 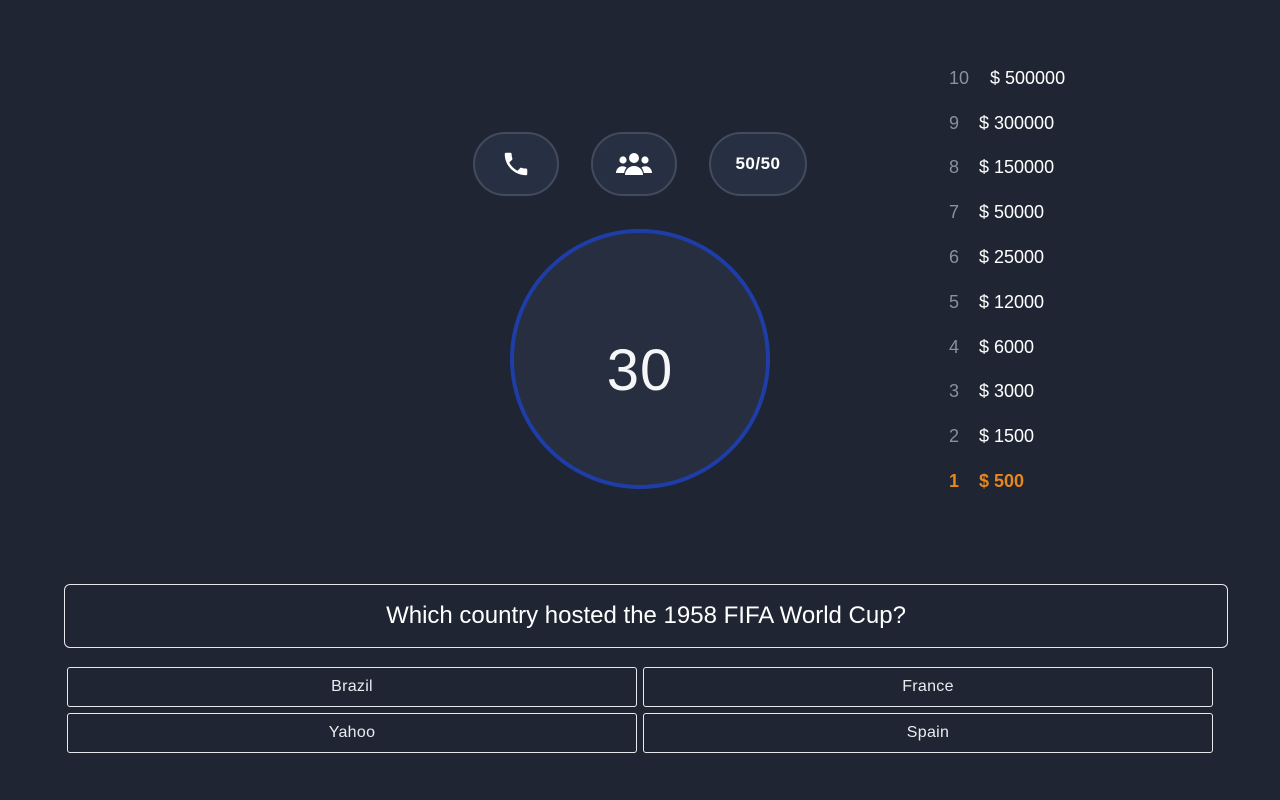 What do you see at coordinates (1069, 392) in the screenshot?
I see `ladder-level-3: 3 $ 3000` at bounding box center [1069, 392].